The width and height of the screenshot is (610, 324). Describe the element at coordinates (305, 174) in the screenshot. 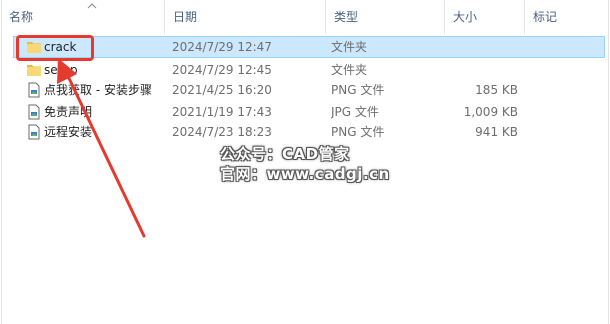

I see `watermark-line2: 官网：www.cadgj.cn` at that location.